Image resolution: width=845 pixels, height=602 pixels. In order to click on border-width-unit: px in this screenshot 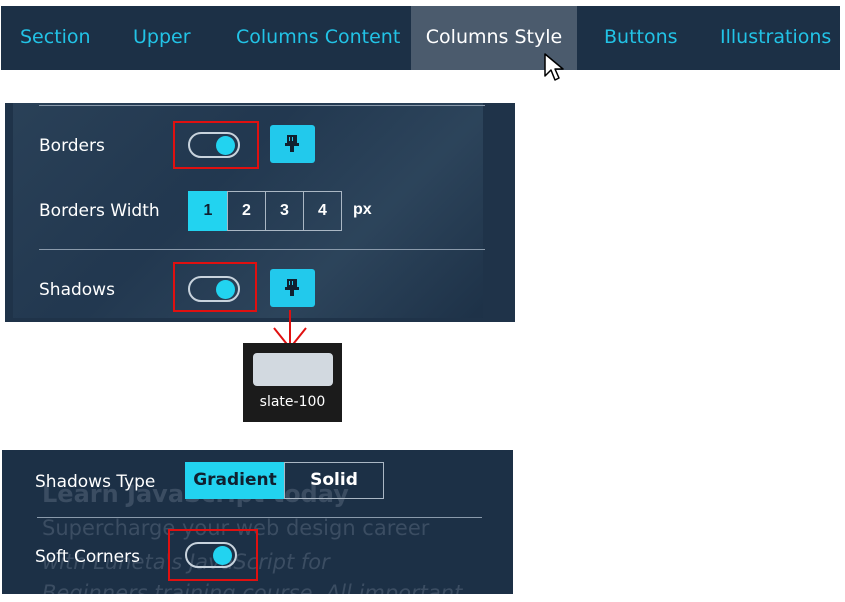, I will do `click(362, 209)`.